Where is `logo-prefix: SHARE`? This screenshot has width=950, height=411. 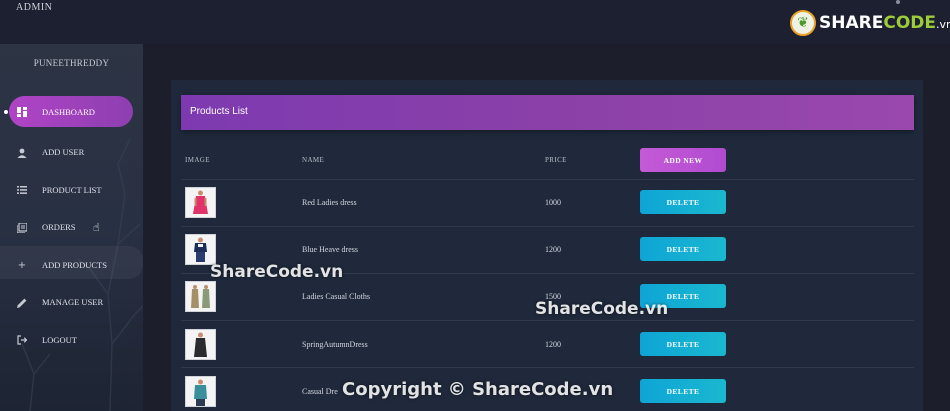 logo-prefix: SHARE is located at coordinates (851, 23).